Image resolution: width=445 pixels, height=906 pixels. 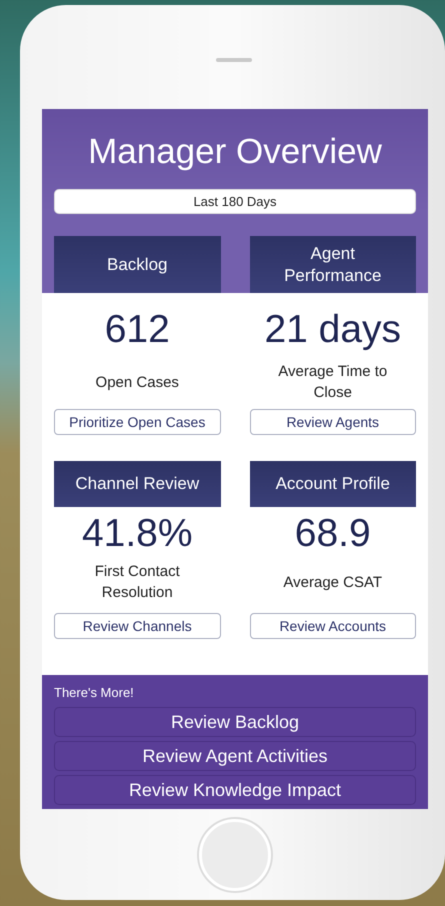 I want to click on metric-value: 612, so click(x=137, y=330).